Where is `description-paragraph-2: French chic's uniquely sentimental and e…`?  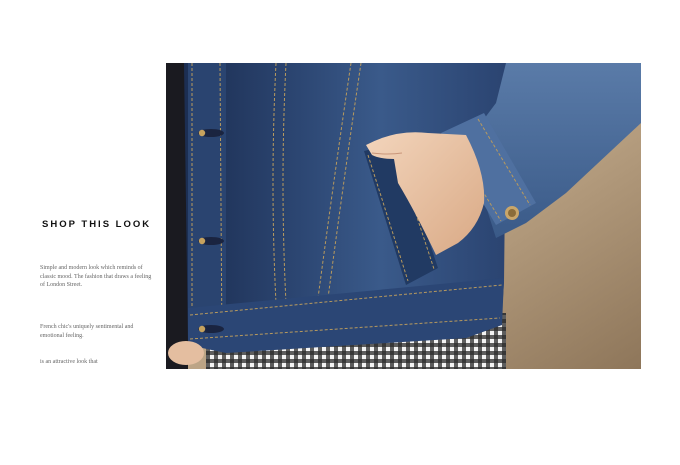
description-paragraph-2: French chic's uniquely sentimental and e… is located at coordinates (87, 331).